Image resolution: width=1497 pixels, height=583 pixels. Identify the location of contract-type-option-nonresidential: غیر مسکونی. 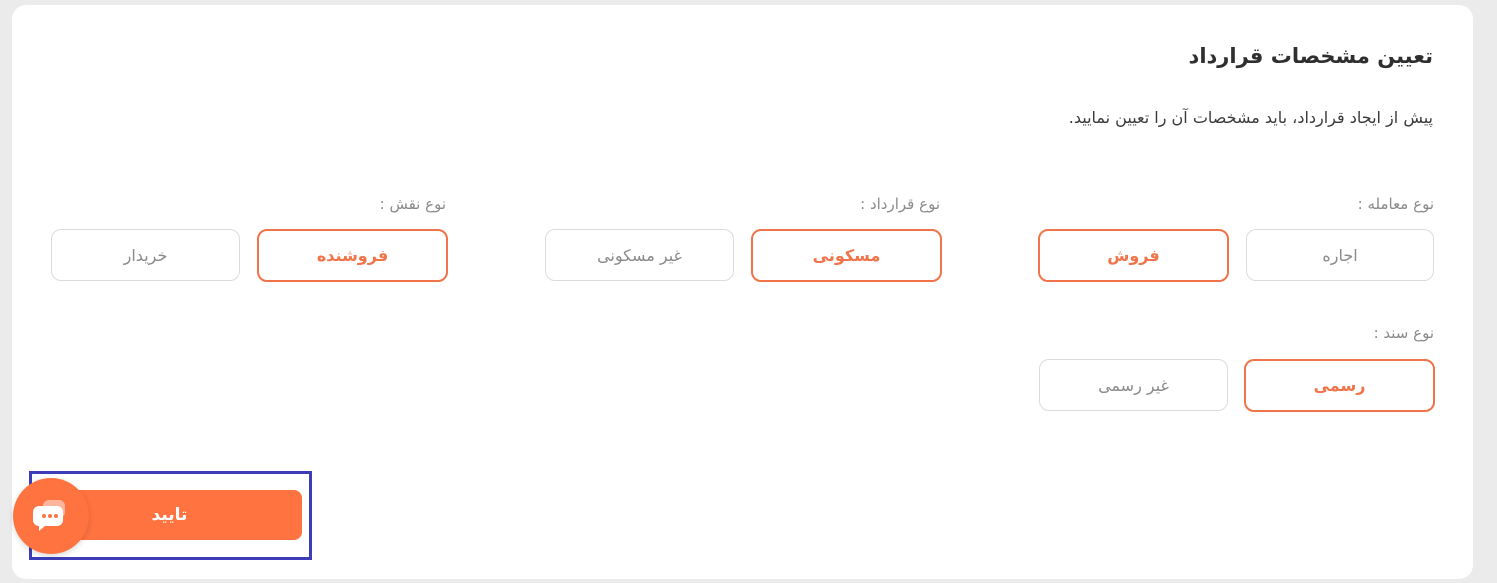
(639, 255).